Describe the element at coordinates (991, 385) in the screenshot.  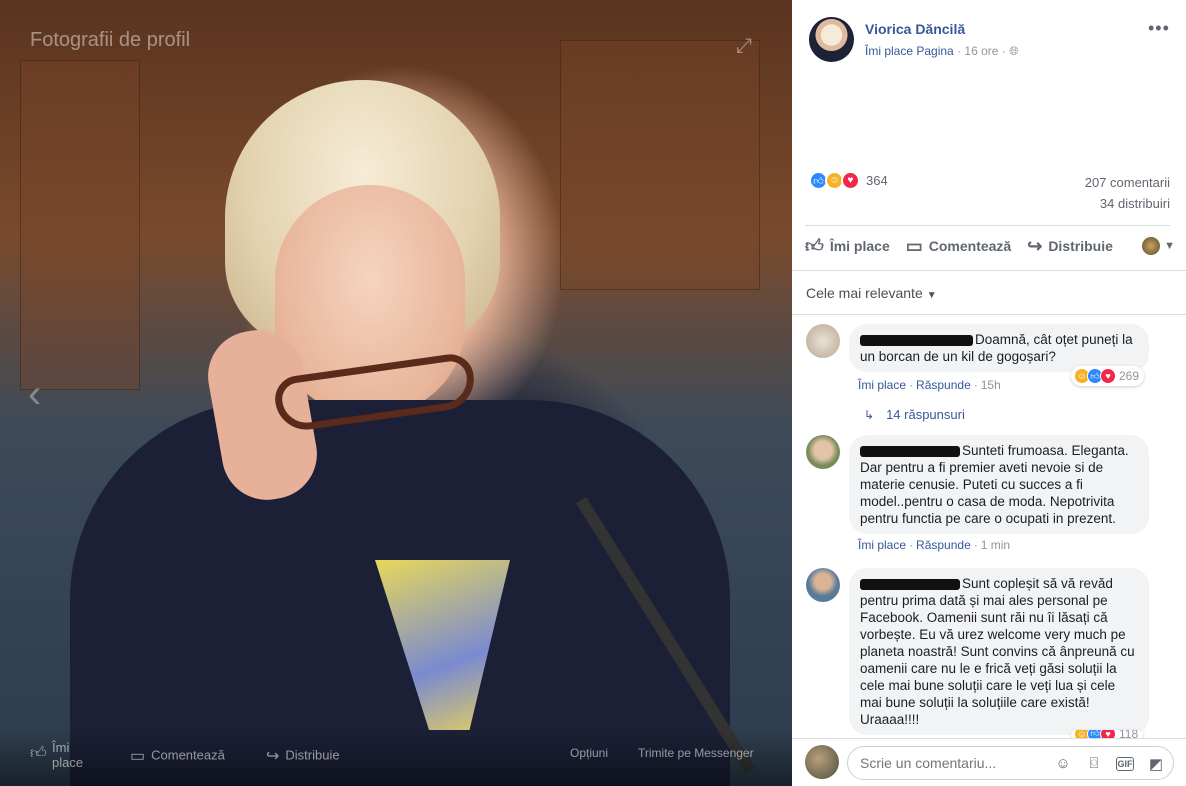
I see `comment-time: 15h` at that location.